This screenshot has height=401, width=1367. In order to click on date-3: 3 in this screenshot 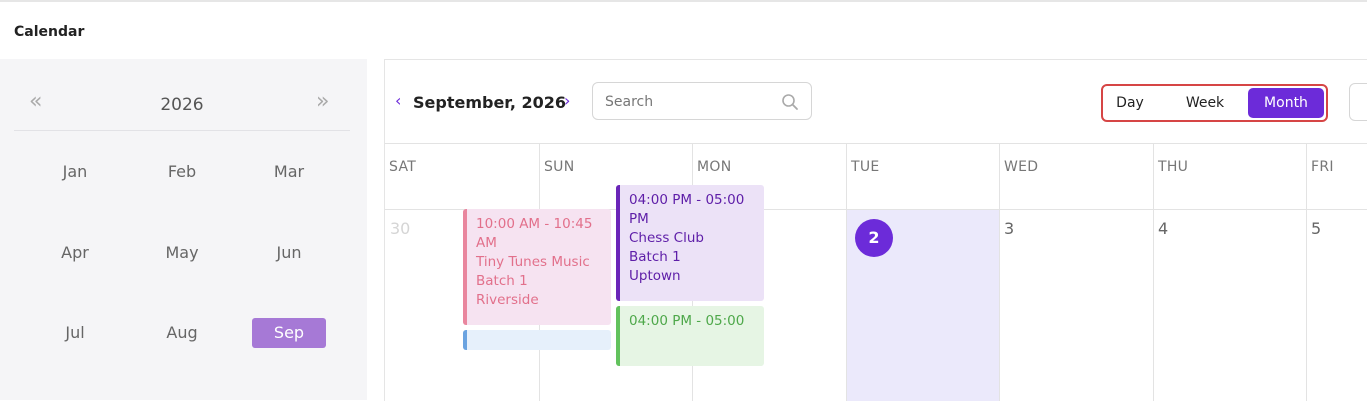, I will do `click(1009, 228)`.